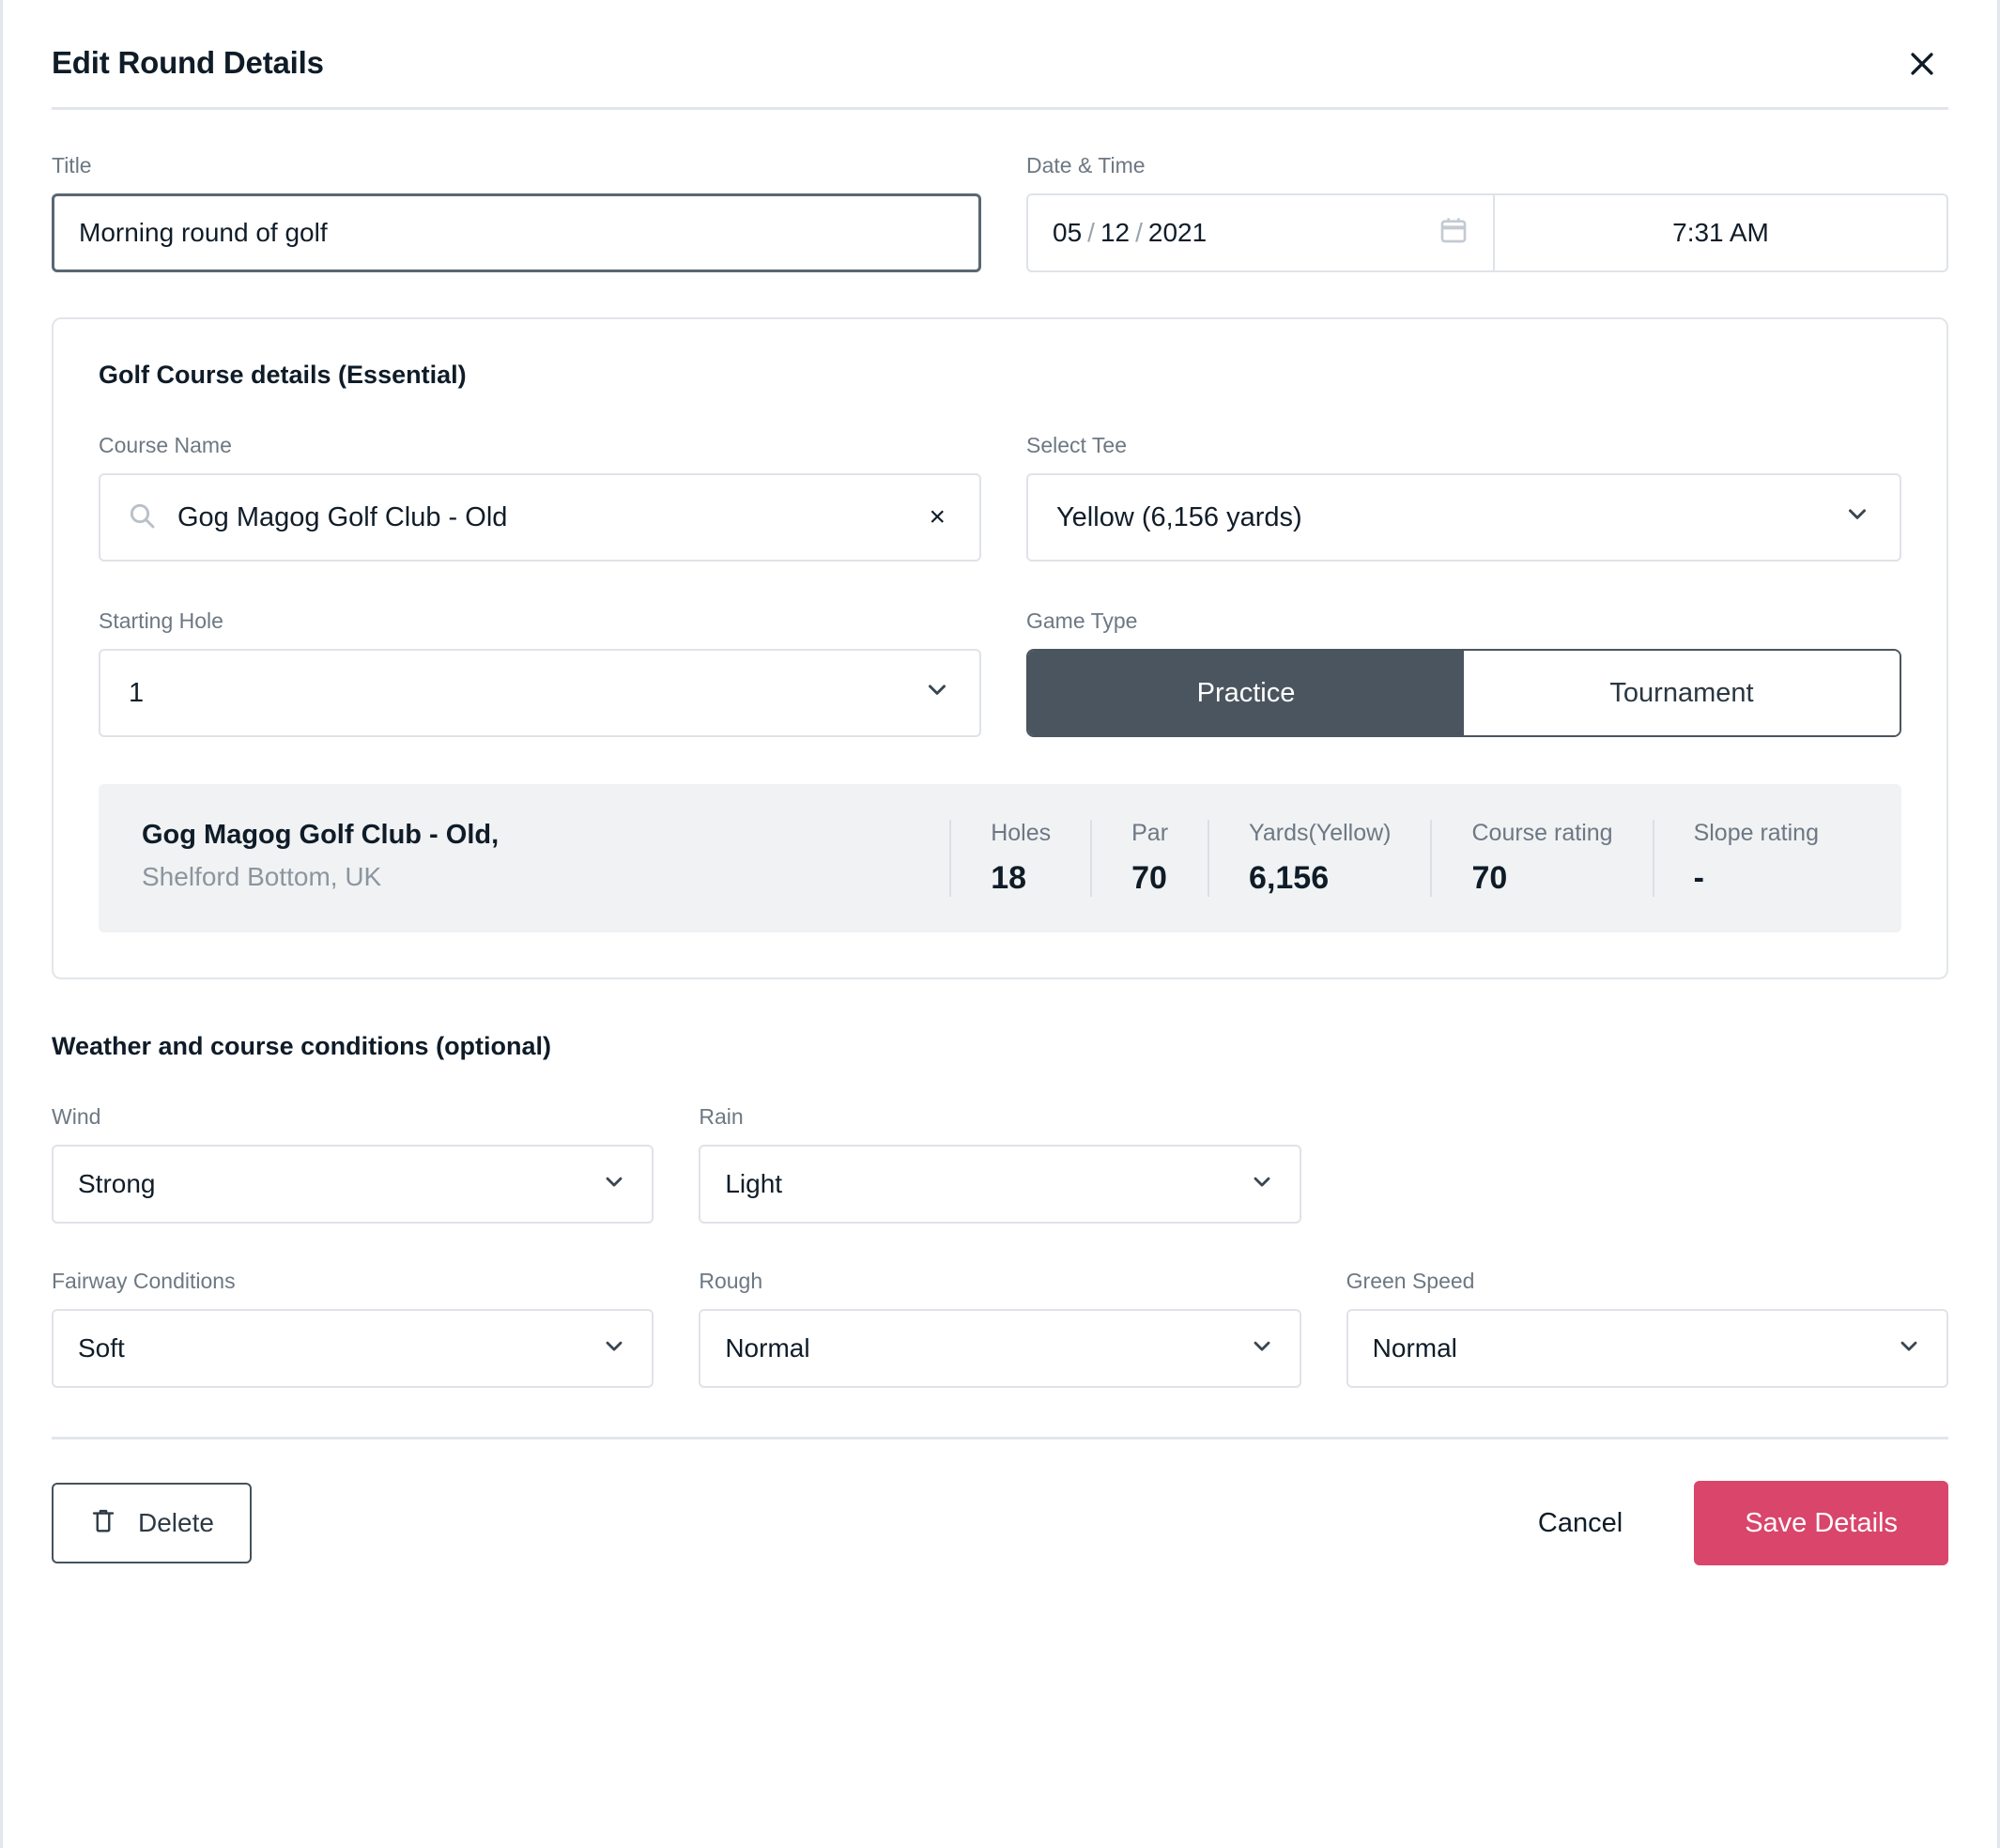 The width and height of the screenshot is (2000, 1848). I want to click on save-details-button: Save Details, so click(1821, 1523).